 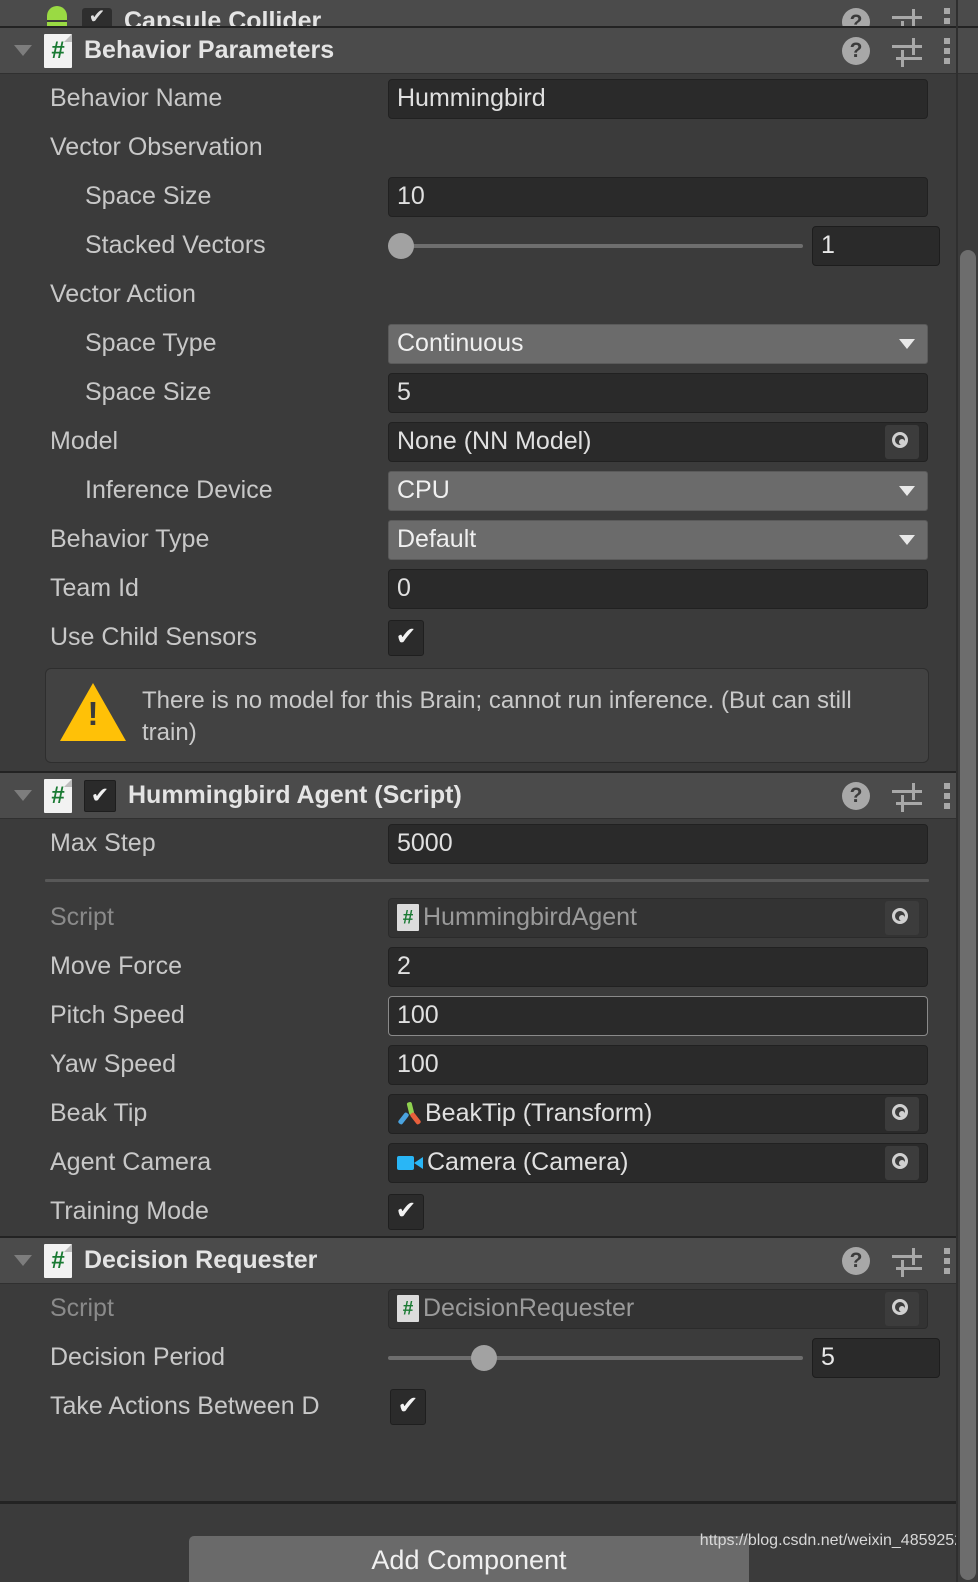 I want to click on property-row-decision-script: Script DecisionRequester, so click(x=489, y=1308).